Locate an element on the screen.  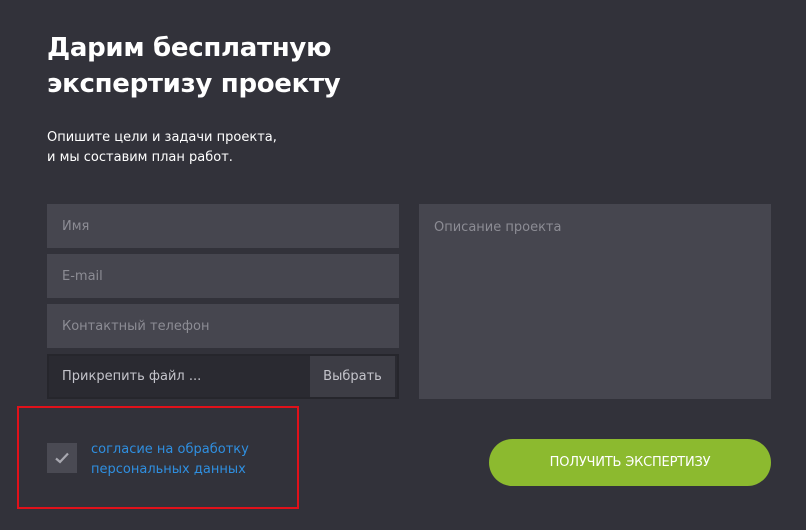
title-line-2: экспертизу проекту is located at coordinates (194, 84).